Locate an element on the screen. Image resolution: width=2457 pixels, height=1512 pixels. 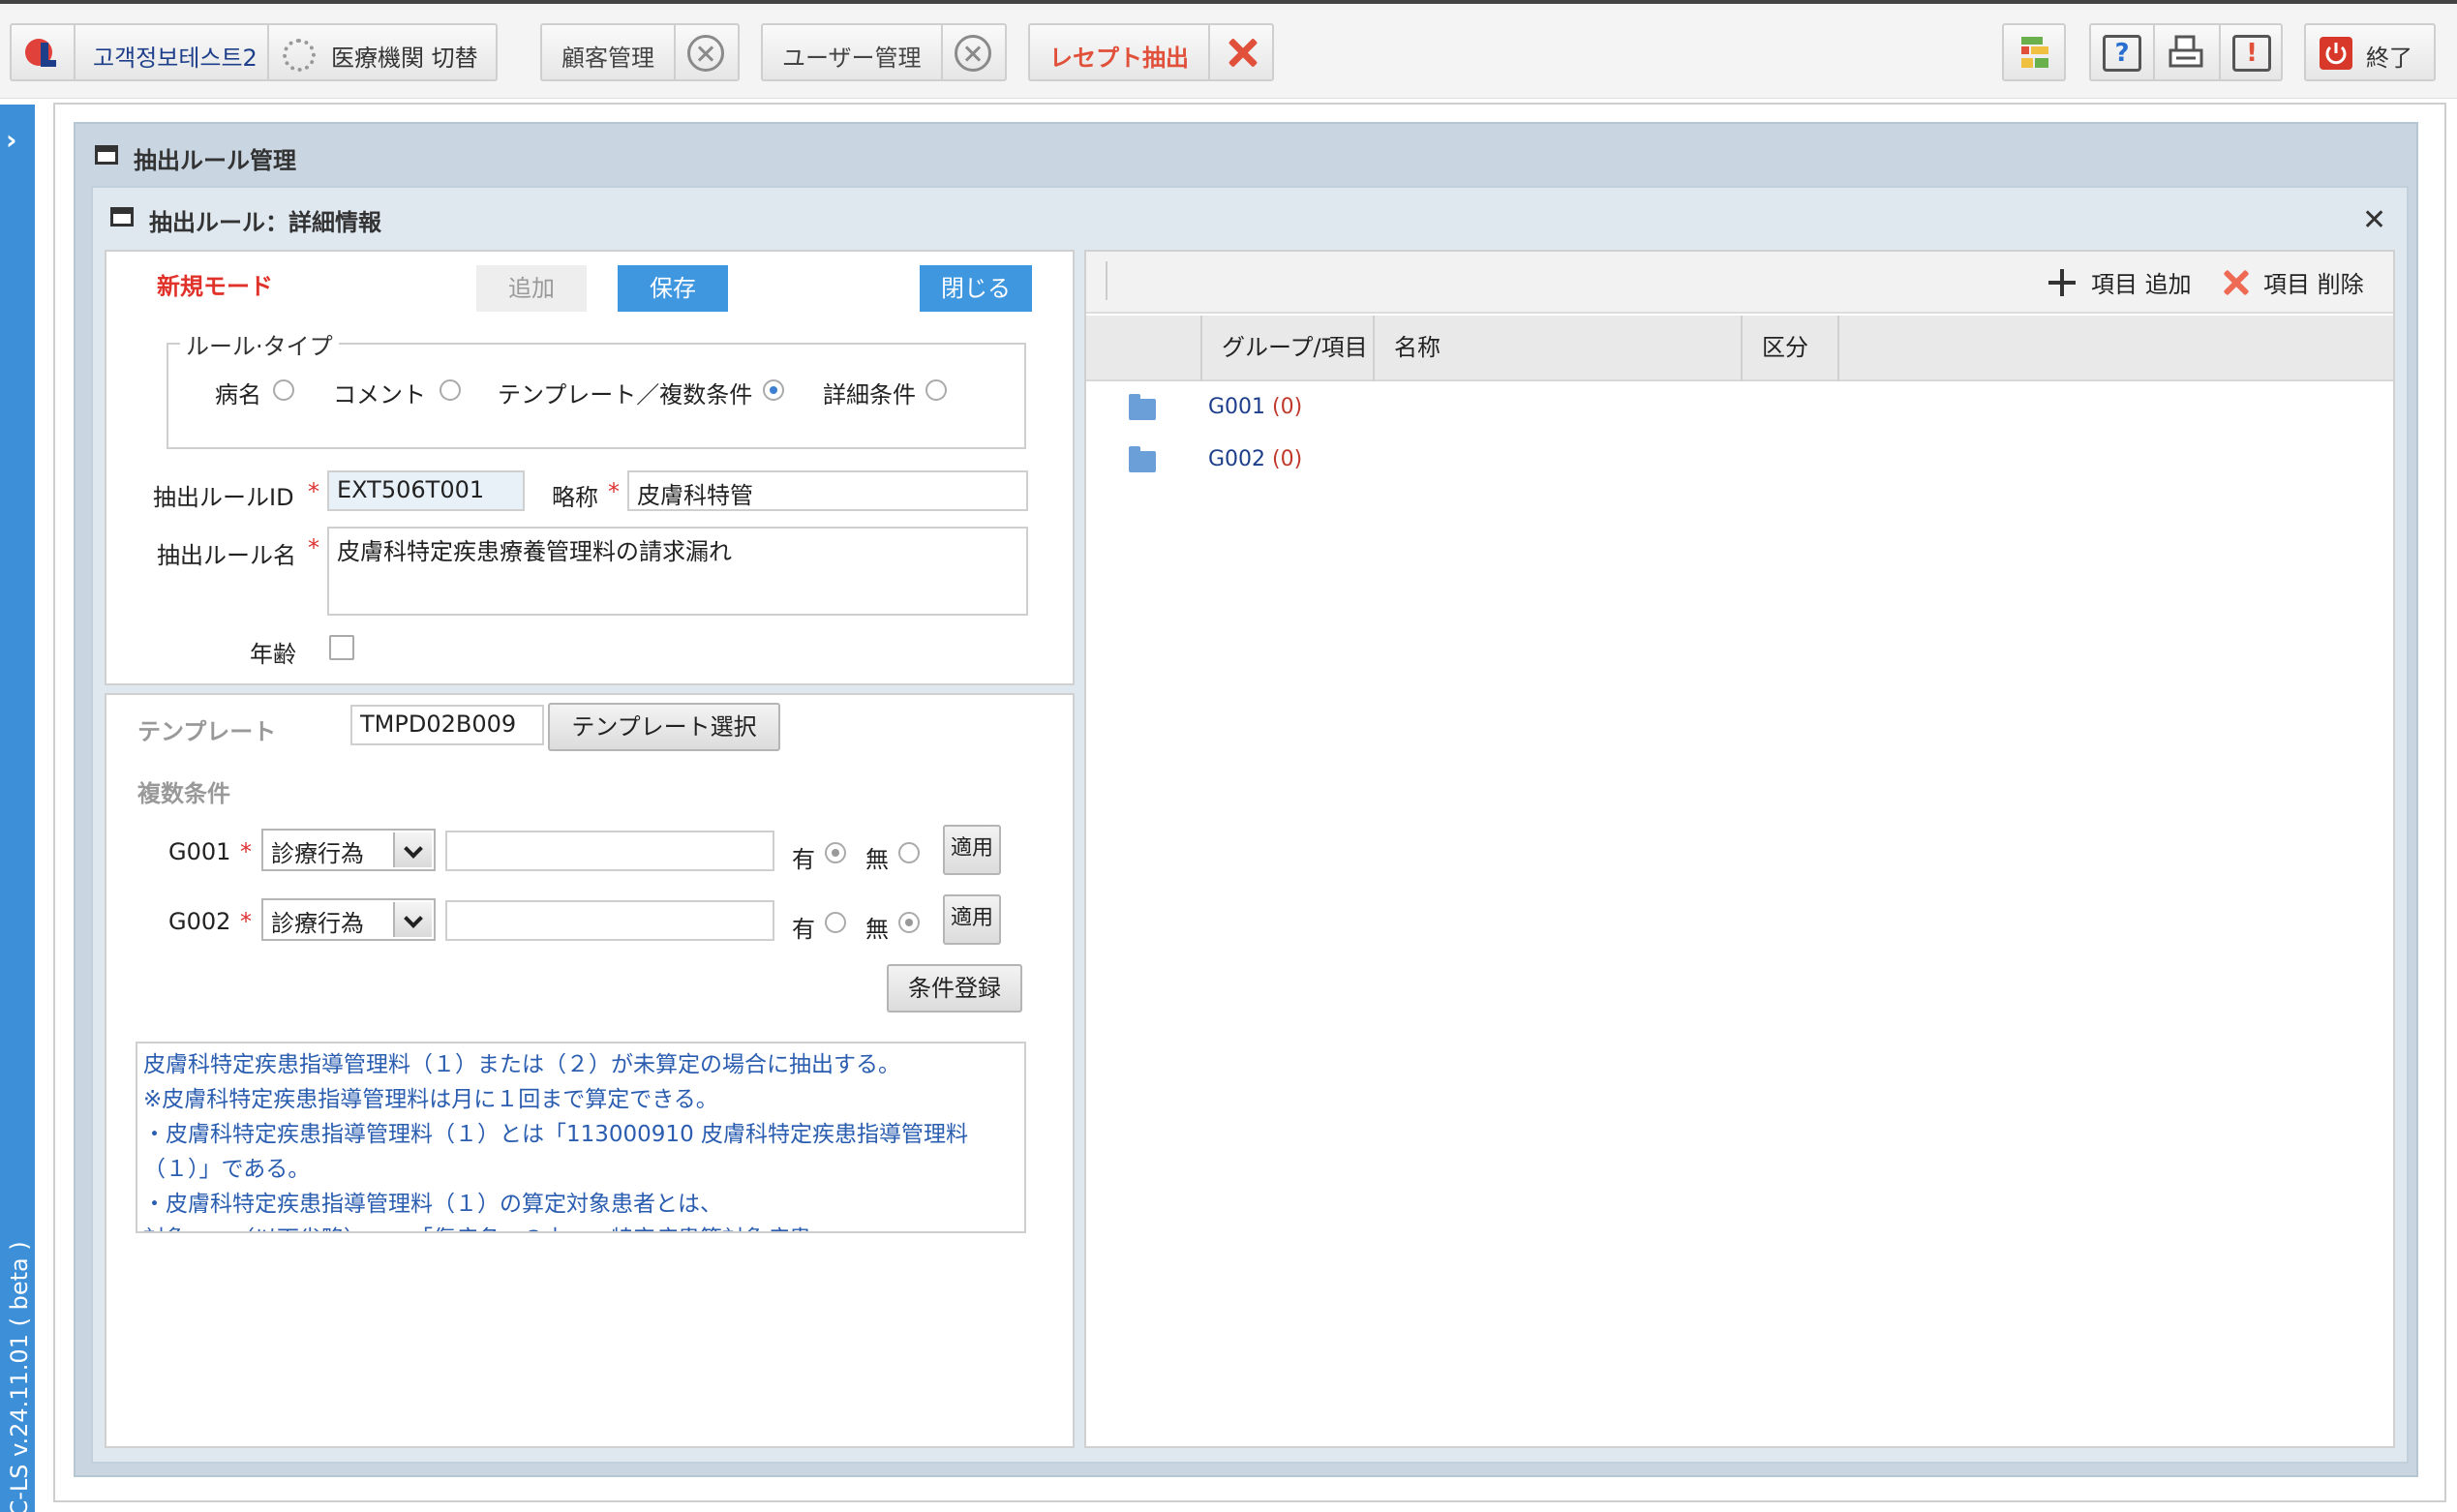
rule-name-label: 抽出ルール名 is located at coordinates (227, 555).